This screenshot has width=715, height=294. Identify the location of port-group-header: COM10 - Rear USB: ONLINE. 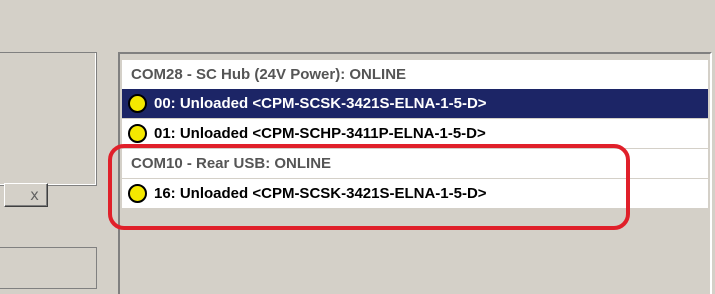
(415, 163).